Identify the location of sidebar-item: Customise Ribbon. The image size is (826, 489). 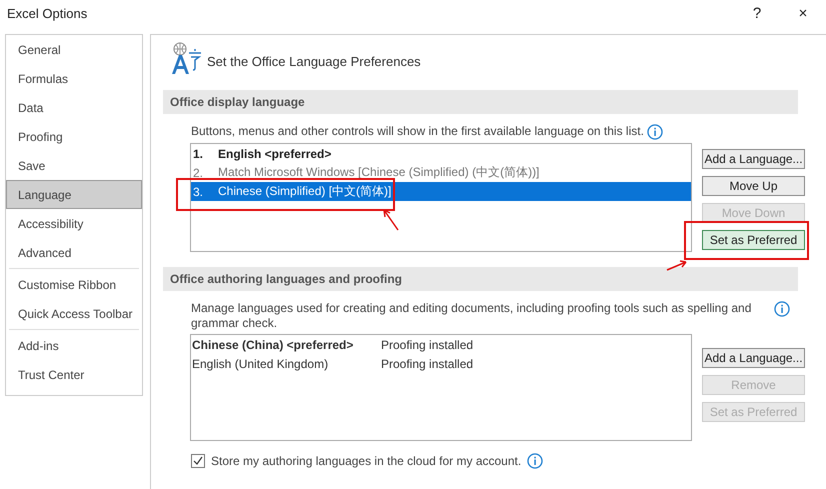
(74, 284).